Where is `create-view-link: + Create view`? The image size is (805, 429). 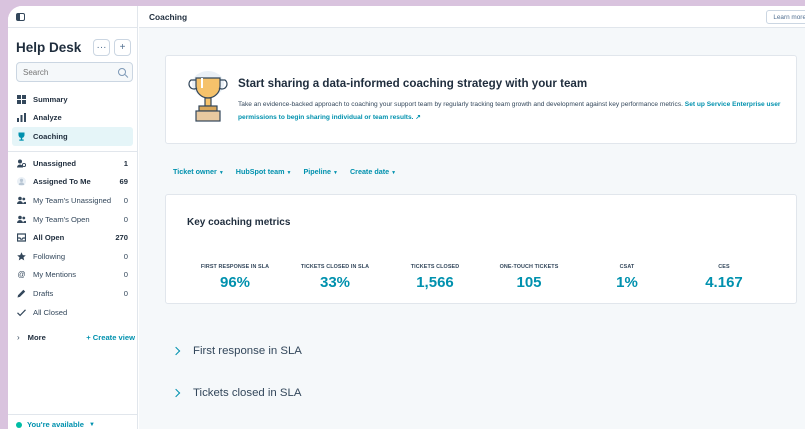 create-view-link: + Create view is located at coordinates (110, 337).